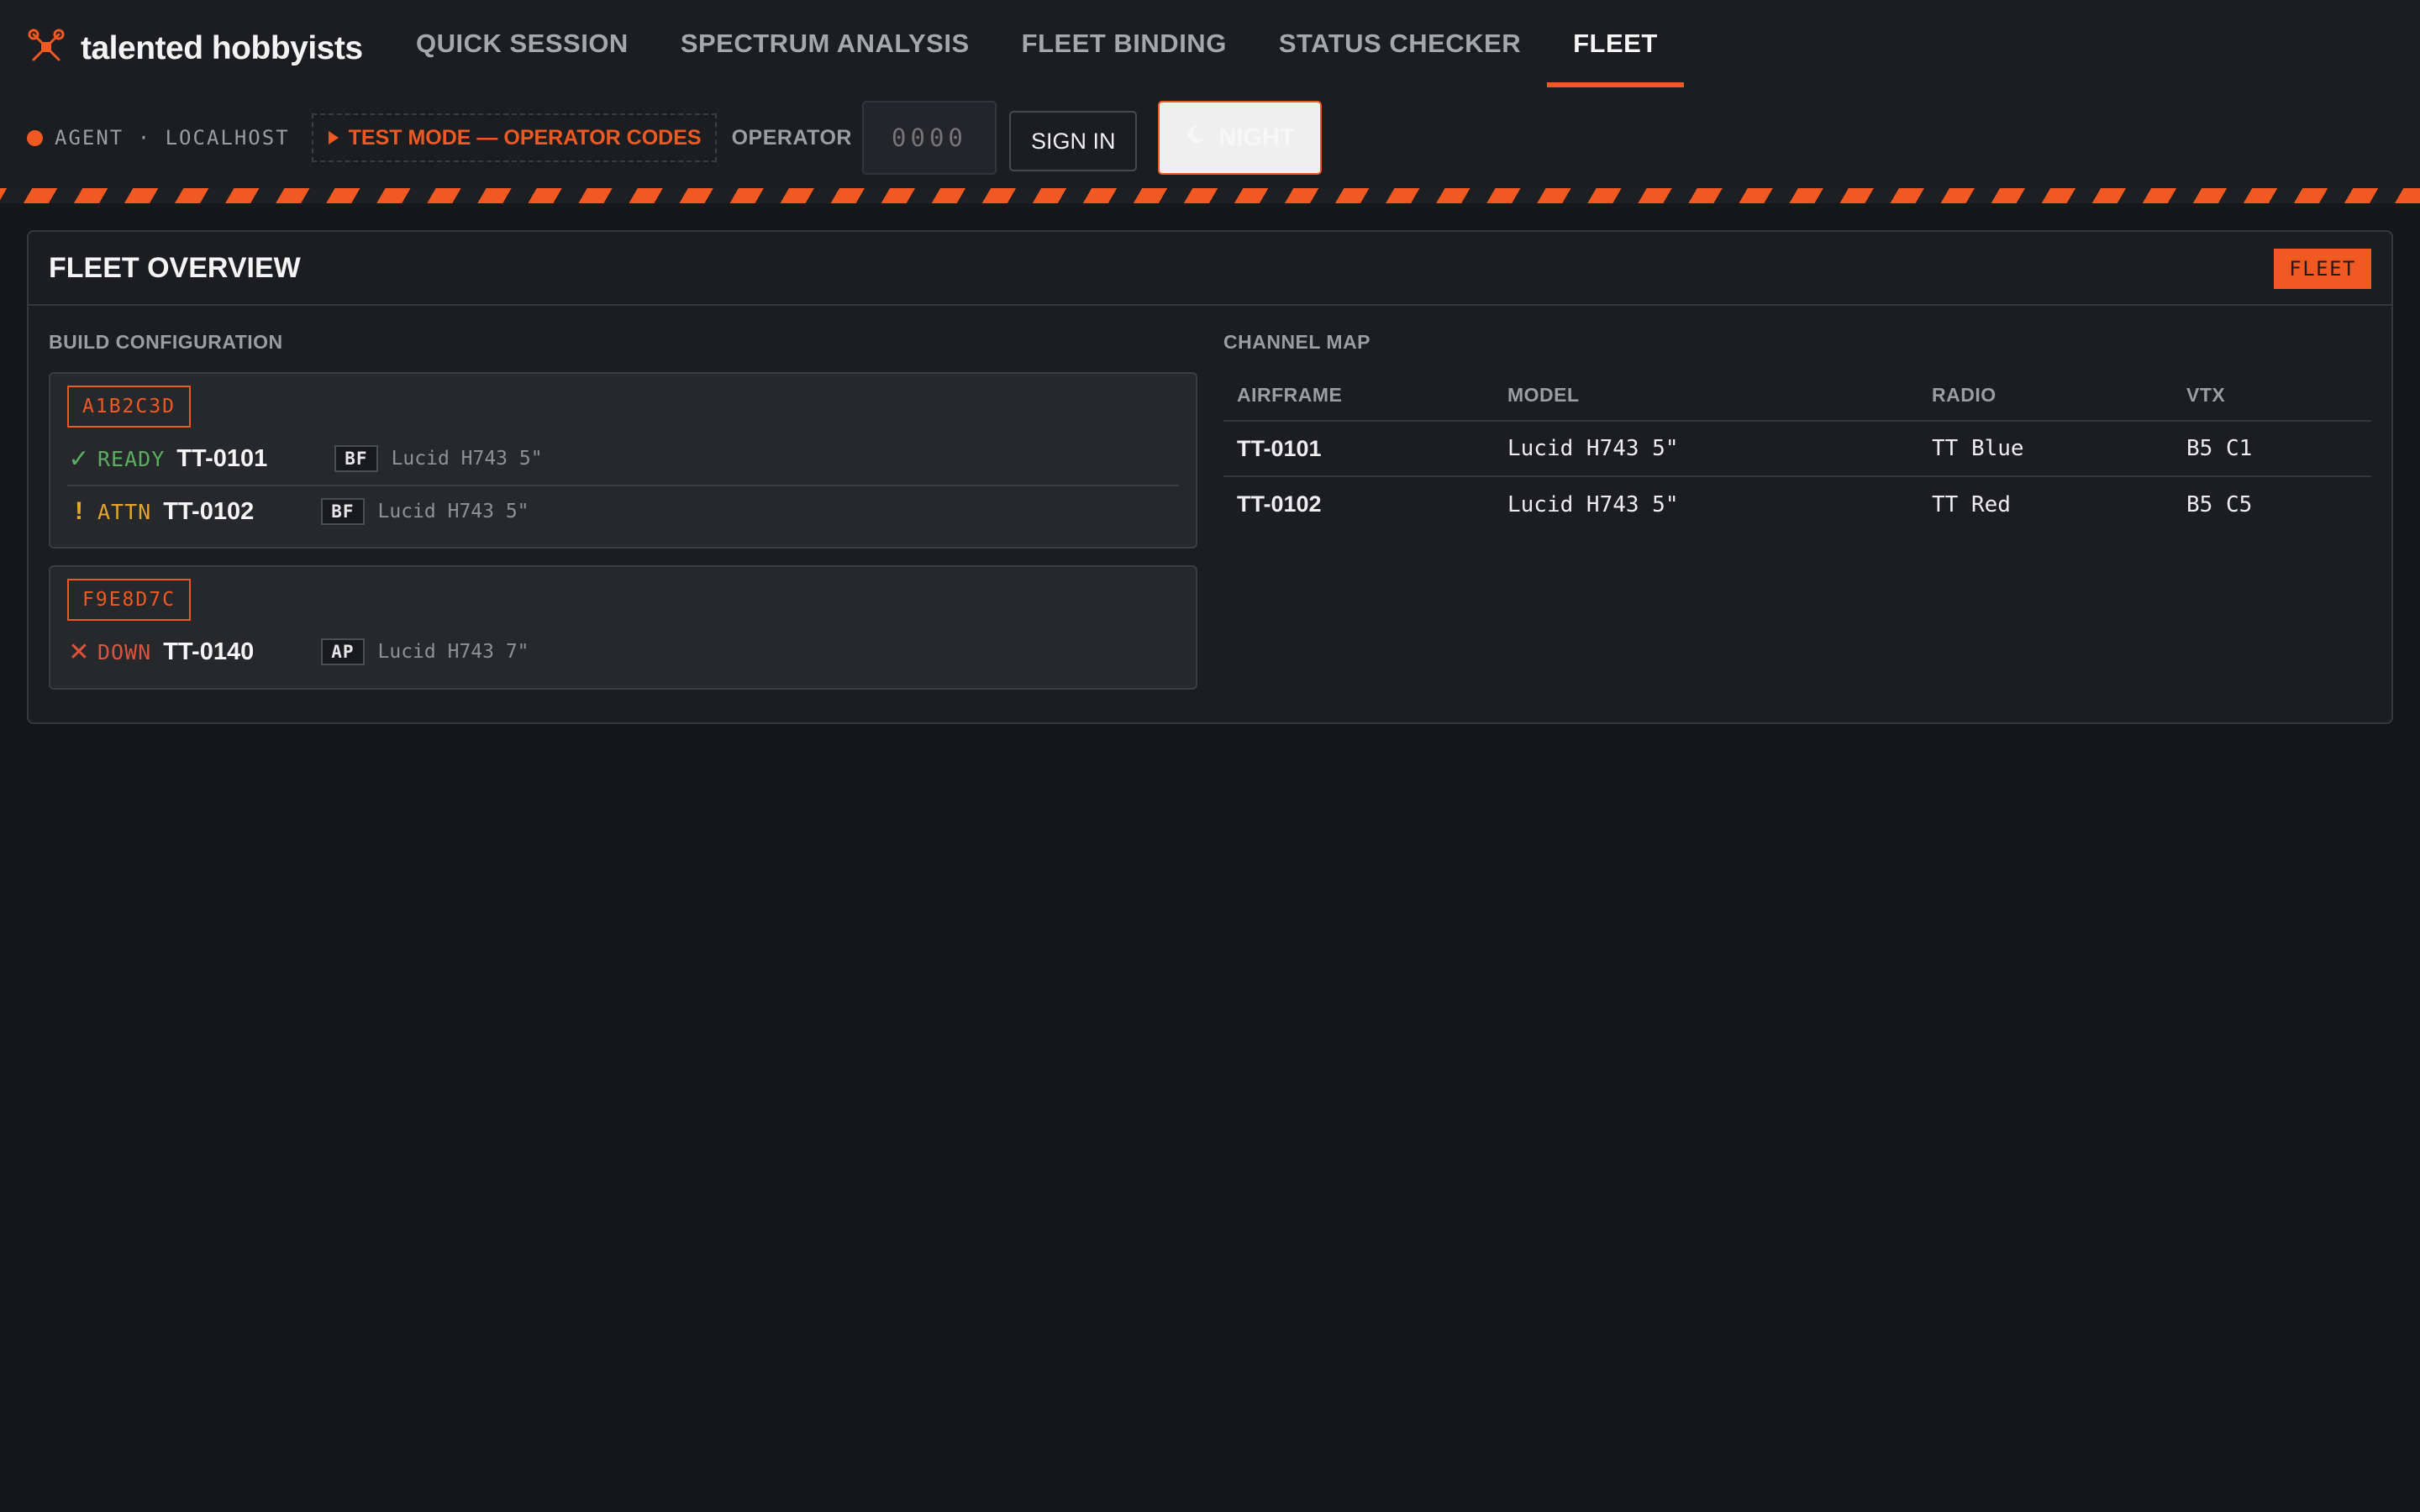 This screenshot has height=1512, width=2420. I want to click on moon-icon, so click(1196, 137).